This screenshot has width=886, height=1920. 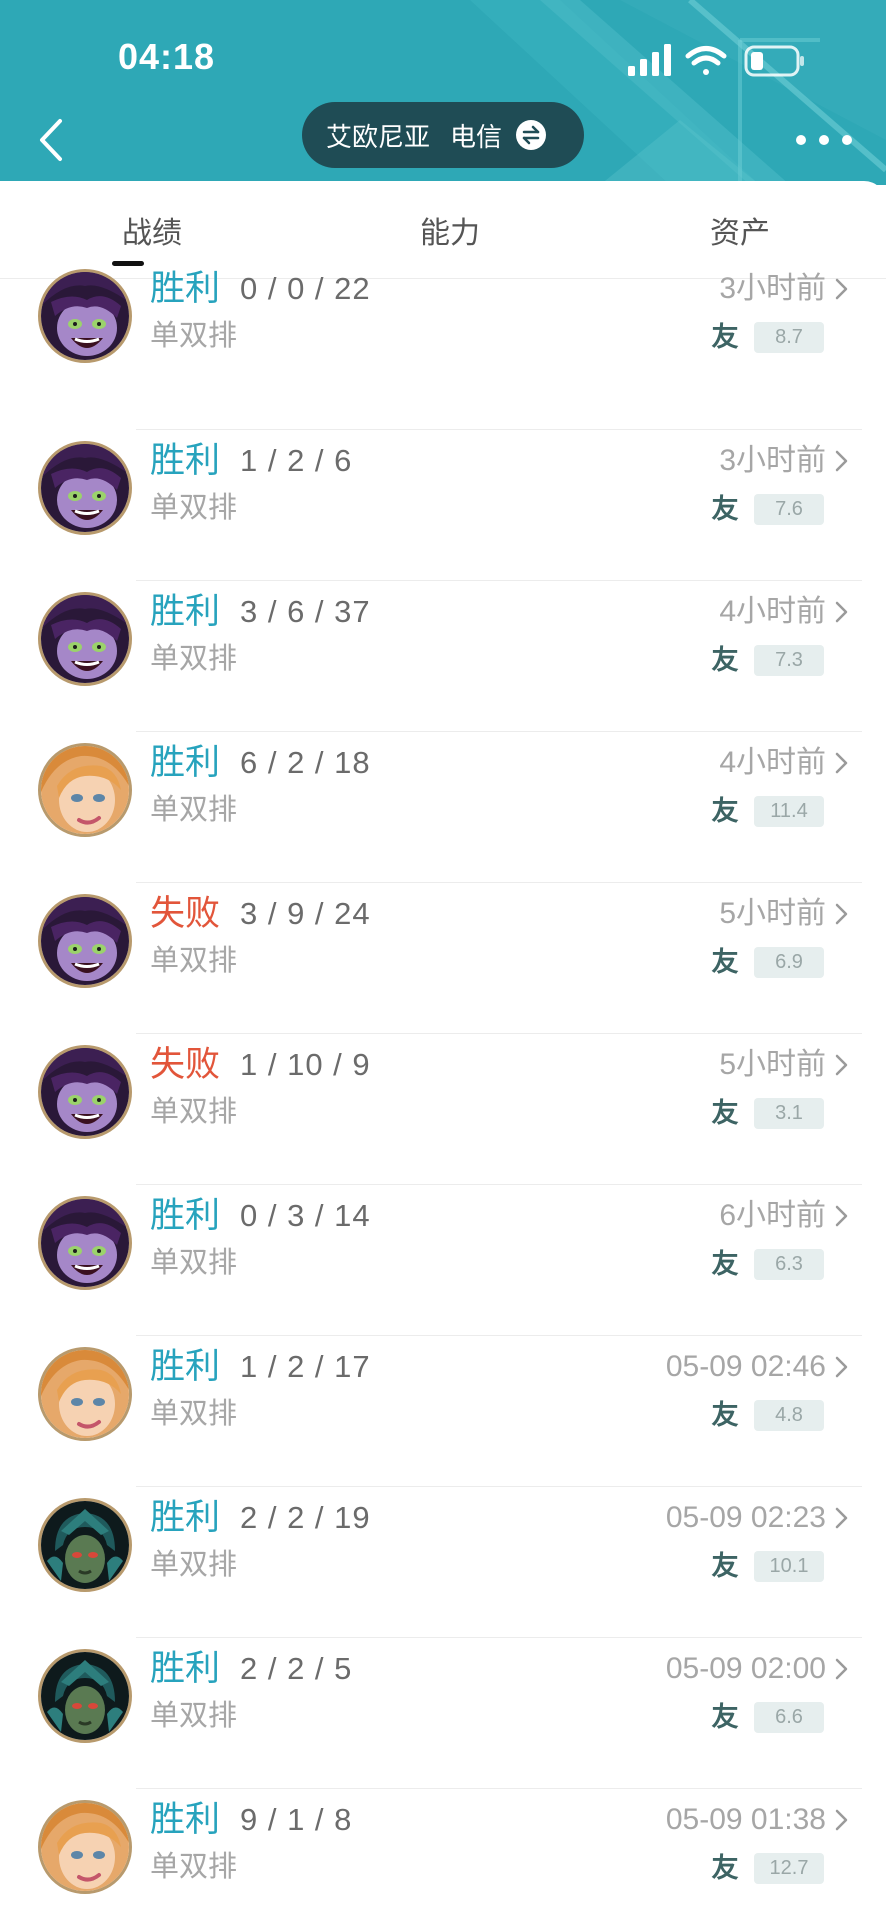 I want to click on signal-icon, so click(x=649, y=60).